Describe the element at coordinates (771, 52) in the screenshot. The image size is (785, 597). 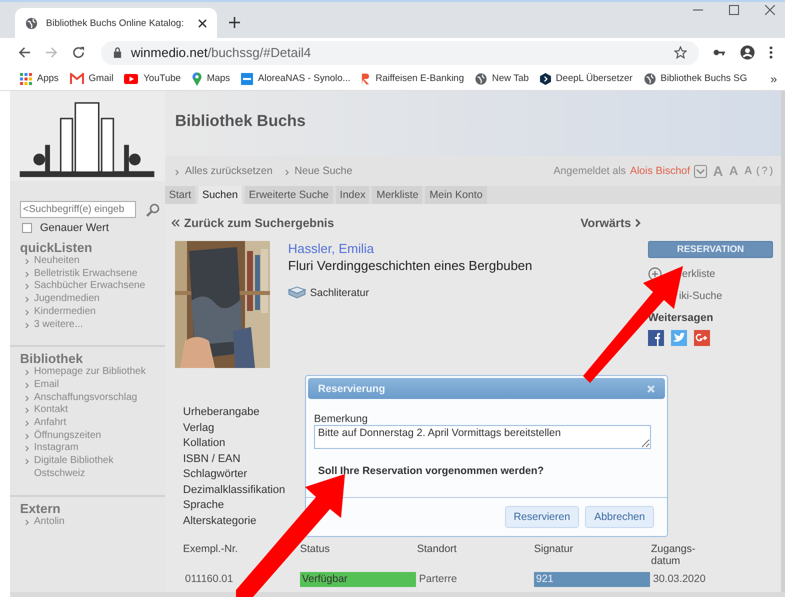
I see `menu-icon` at that location.